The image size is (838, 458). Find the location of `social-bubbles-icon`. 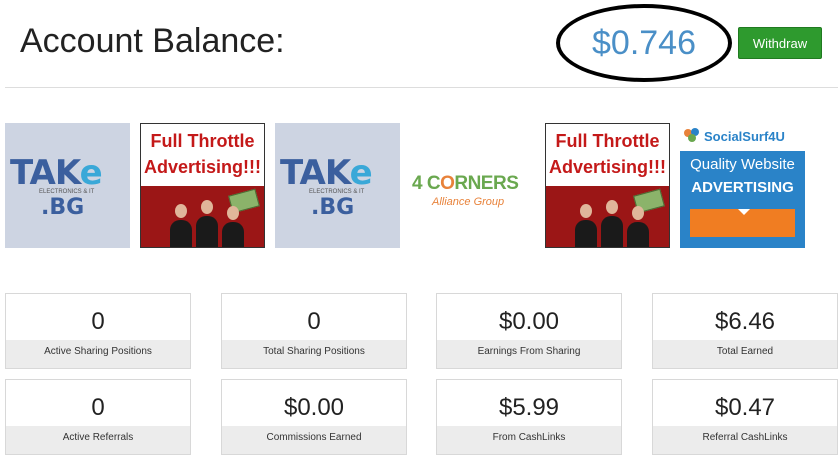

social-bubbles-icon is located at coordinates (691, 135).